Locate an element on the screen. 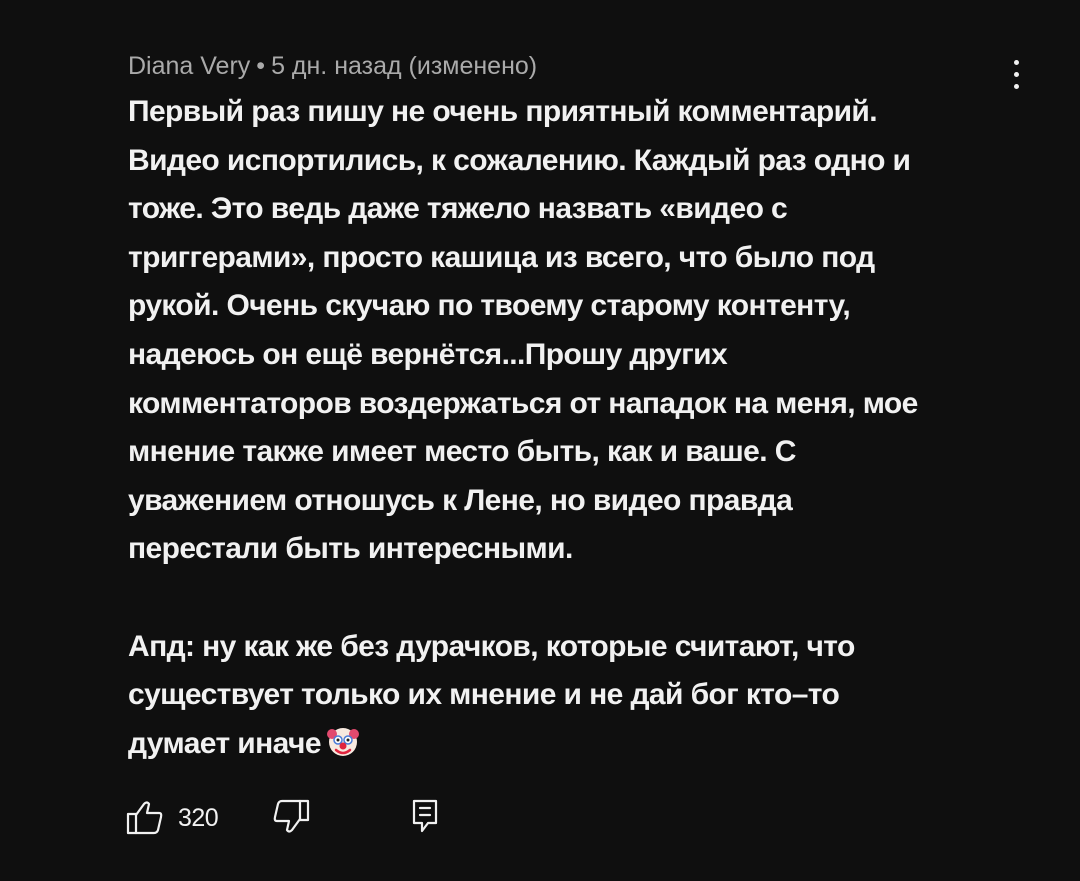  reply-button is located at coordinates (428, 820).